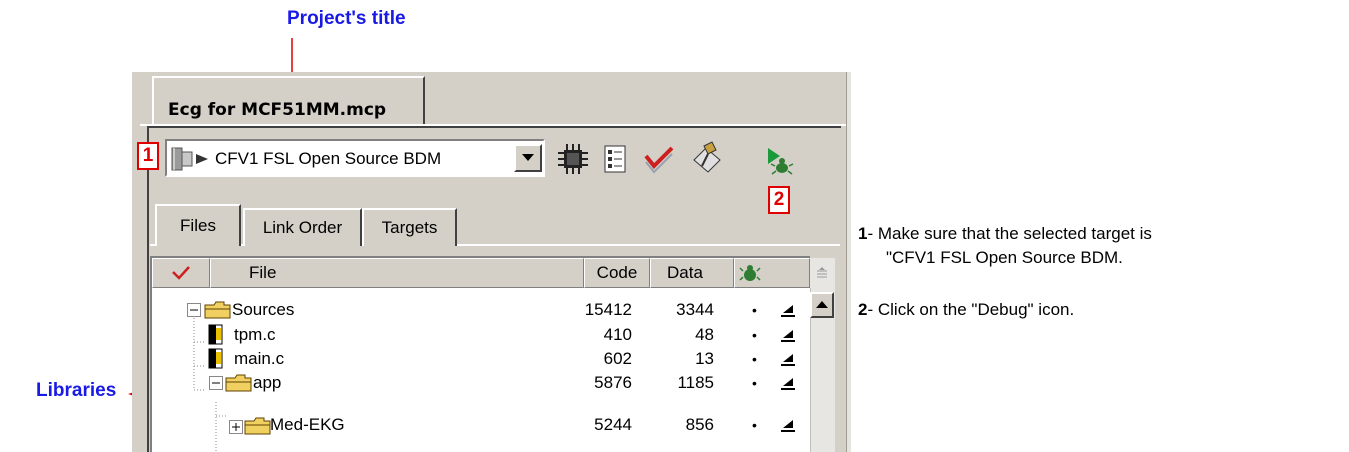 The height and width of the screenshot is (452, 1349). What do you see at coordinates (704, 358) in the screenshot?
I see `row-data-main: 13` at bounding box center [704, 358].